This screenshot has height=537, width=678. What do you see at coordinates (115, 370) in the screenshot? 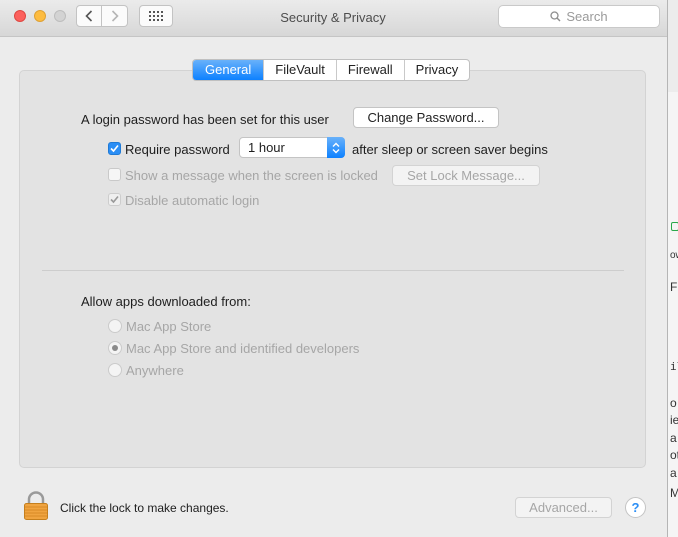
I see `radio-anywhere` at bounding box center [115, 370].